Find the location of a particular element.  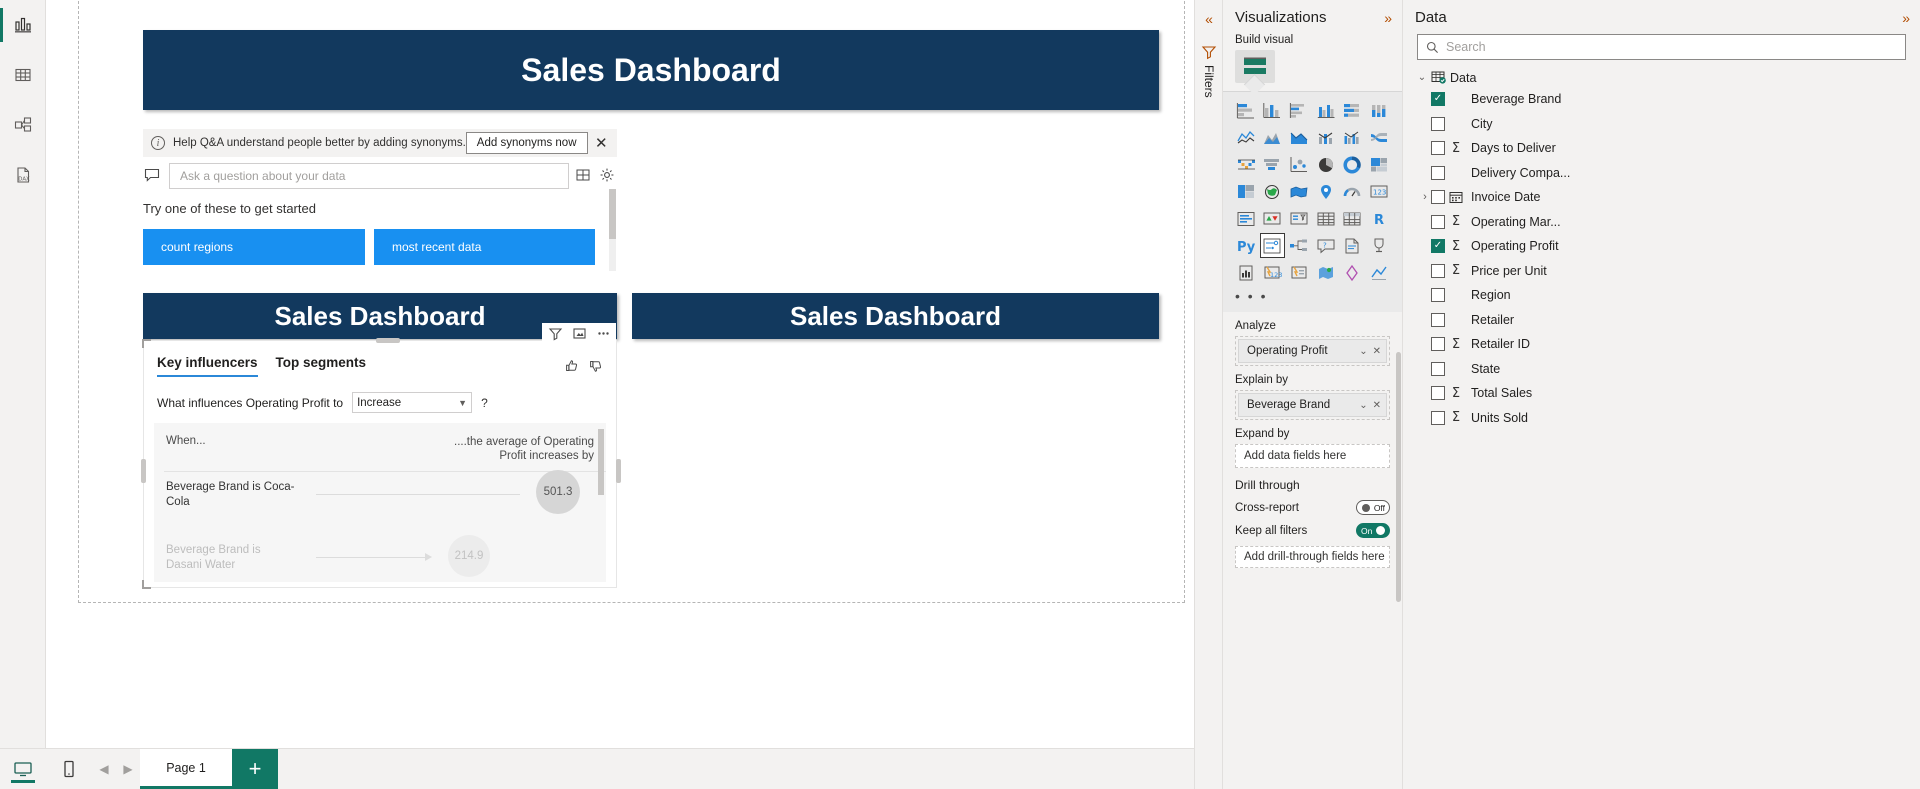

tab-key-influencers: Key influencers is located at coordinates (207, 366).